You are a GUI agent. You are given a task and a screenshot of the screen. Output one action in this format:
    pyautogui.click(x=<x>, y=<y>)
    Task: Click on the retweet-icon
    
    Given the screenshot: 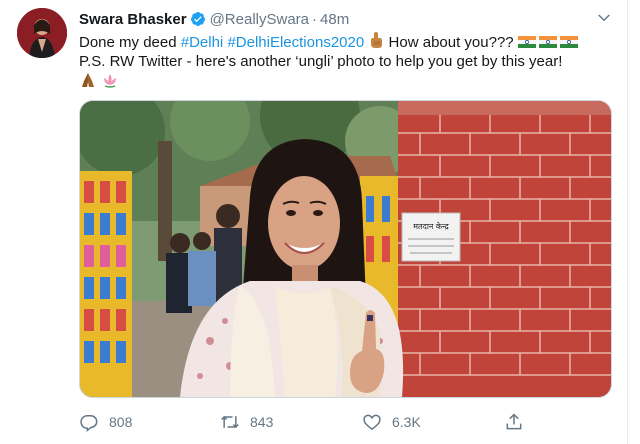 What is the action you would take?
    pyautogui.click(x=230, y=422)
    